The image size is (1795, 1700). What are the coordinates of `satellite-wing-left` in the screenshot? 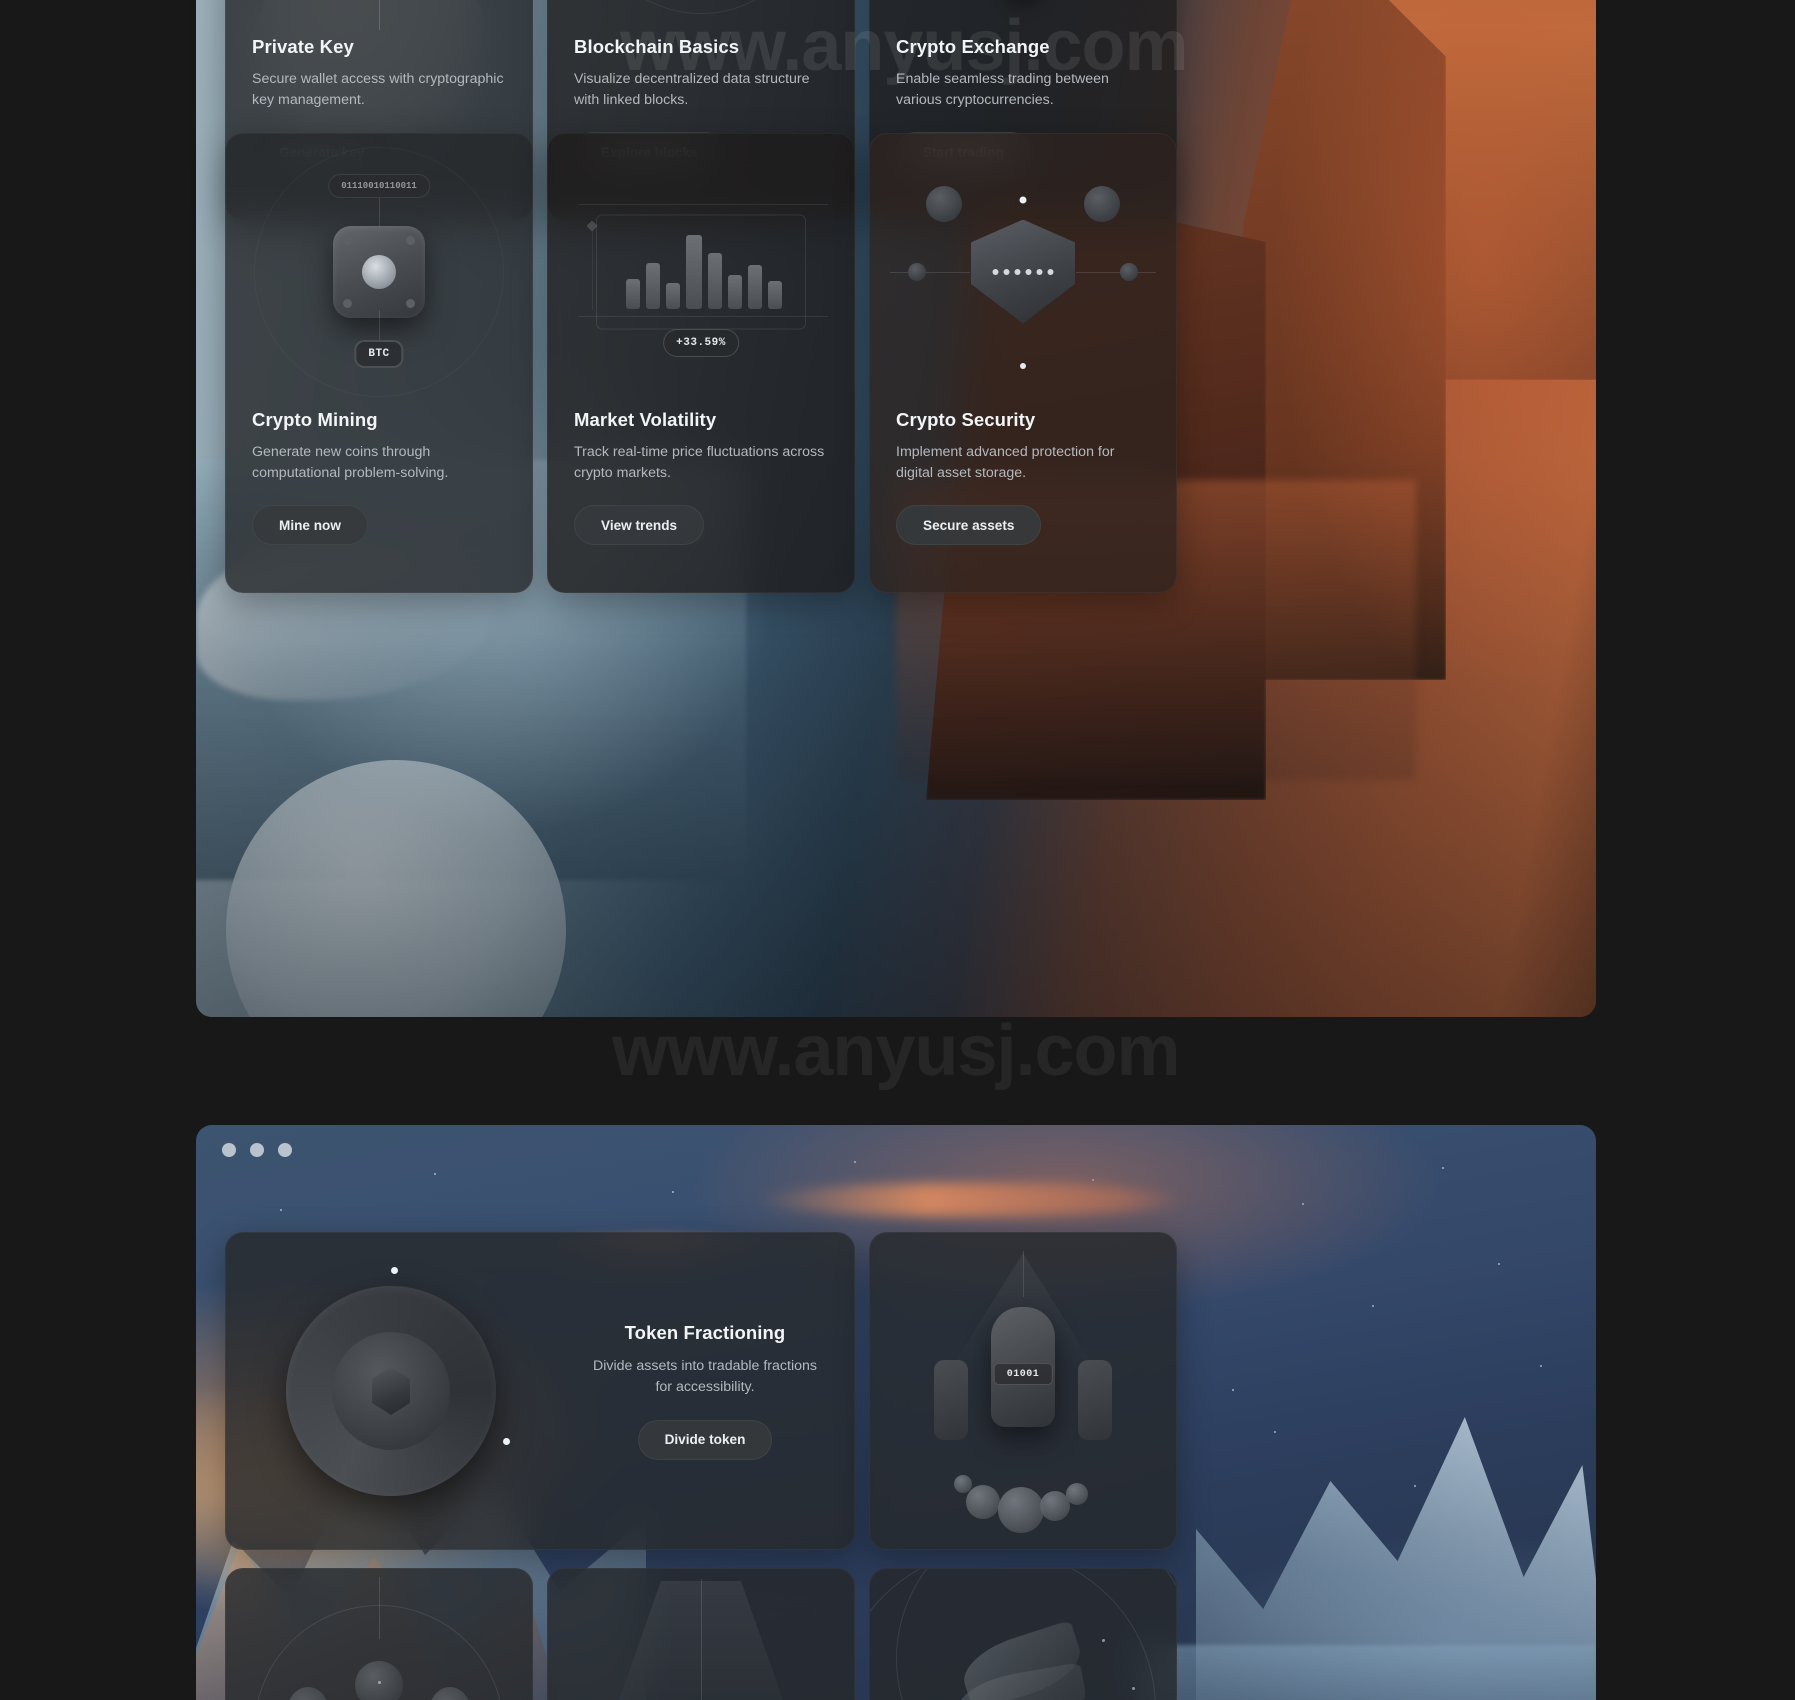 It's located at (951, 1400).